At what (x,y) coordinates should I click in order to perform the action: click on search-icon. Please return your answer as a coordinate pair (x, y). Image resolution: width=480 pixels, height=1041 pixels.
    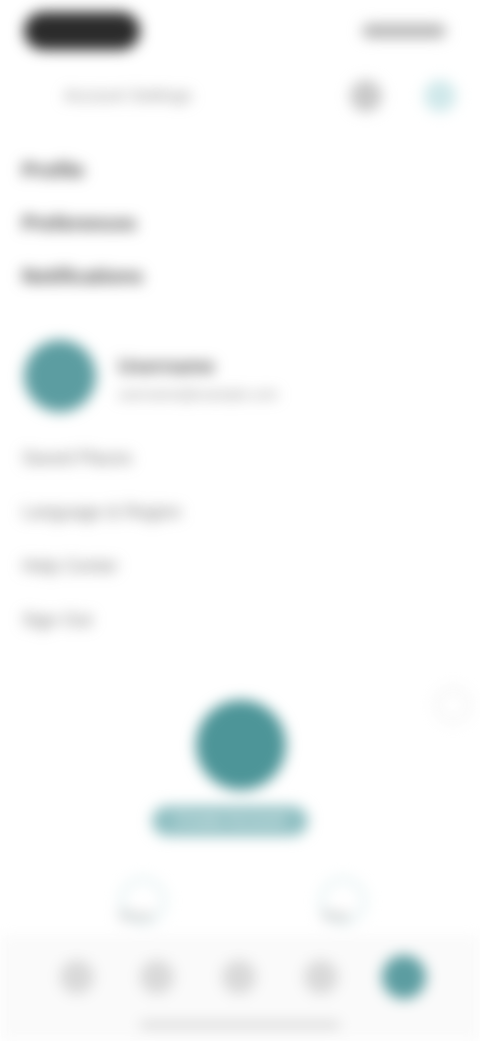
    Looking at the image, I should click on (366, 96).